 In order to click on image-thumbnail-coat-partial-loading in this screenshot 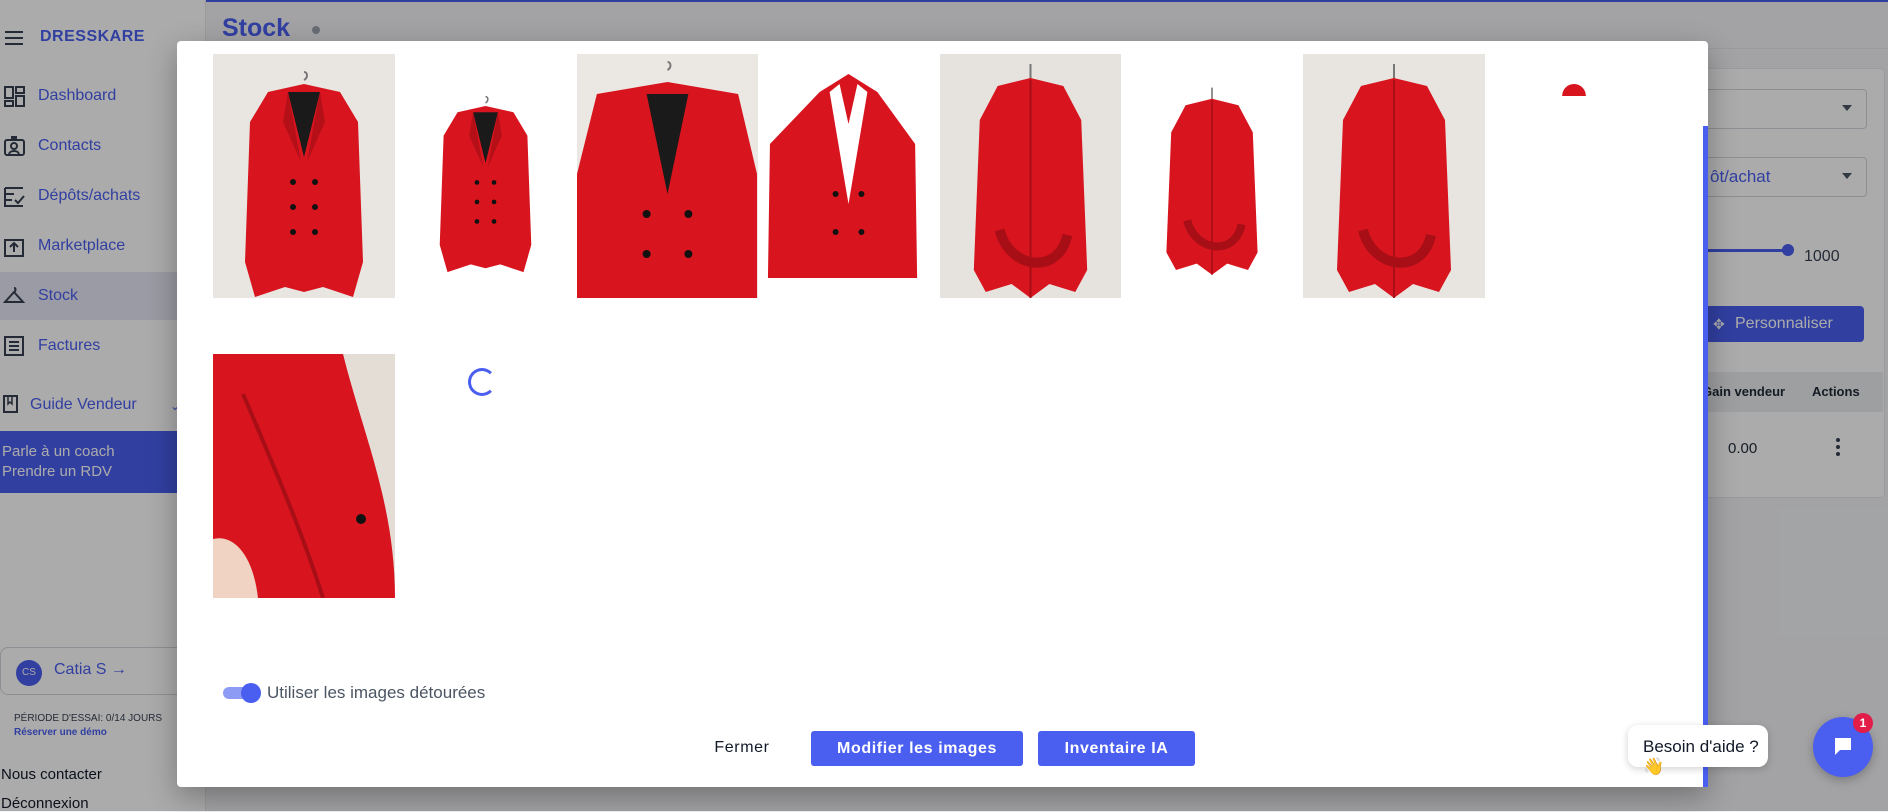, I will do `click(1575, 176)`.